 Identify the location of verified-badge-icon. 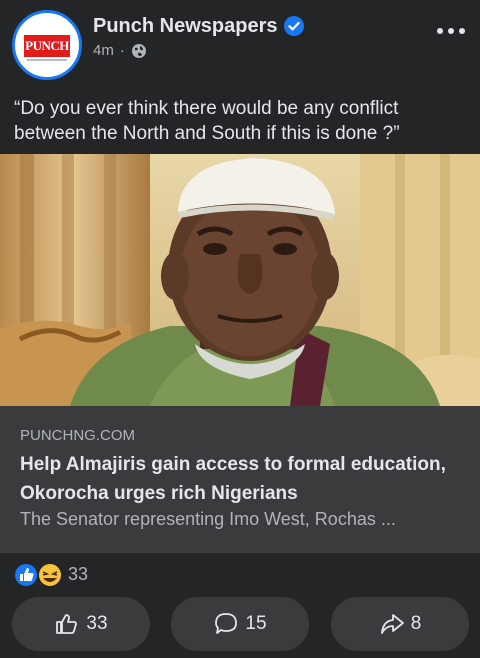
(294, 26).